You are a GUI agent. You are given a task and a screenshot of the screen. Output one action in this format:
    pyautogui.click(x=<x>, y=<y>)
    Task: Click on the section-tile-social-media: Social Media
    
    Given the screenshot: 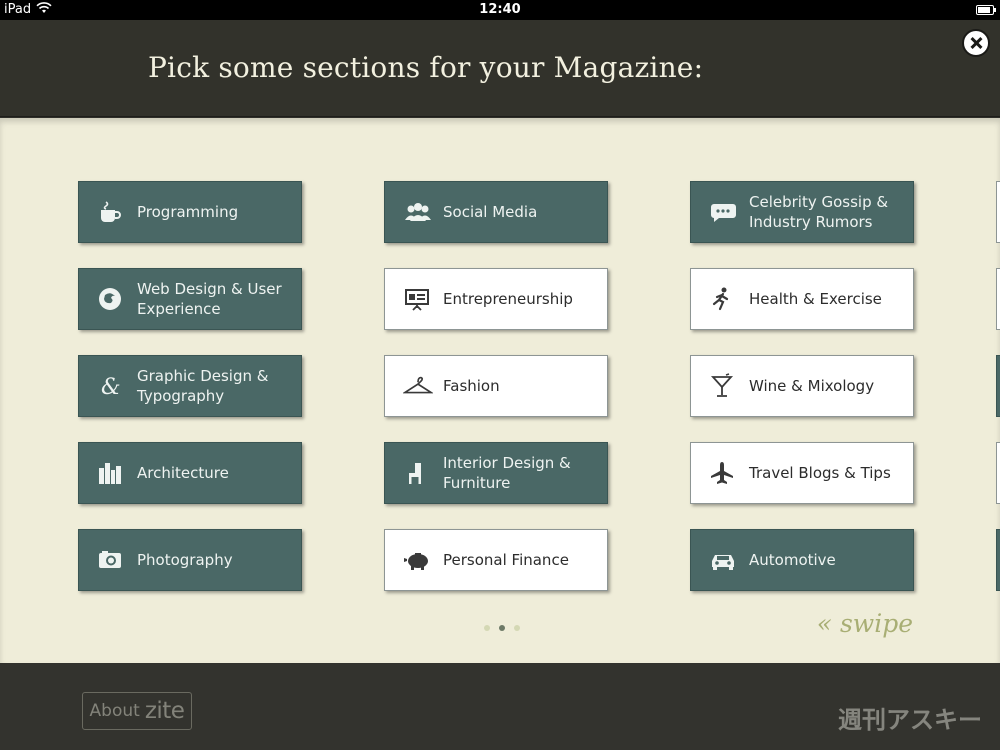 What is the action you would take?
    pyautogui.click(x=496, y=212)
    